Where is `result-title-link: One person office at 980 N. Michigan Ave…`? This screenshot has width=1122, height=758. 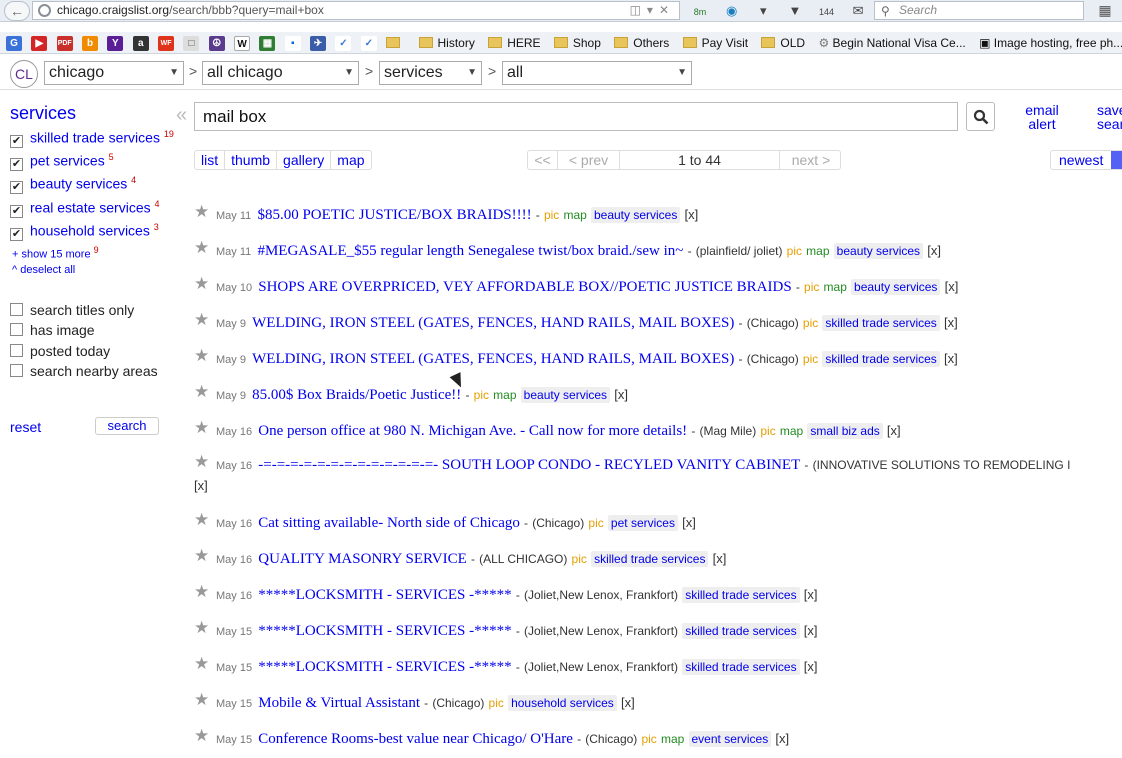
result-title-link: One person office at 980 N. Michigan Ave… is located at coordinates (472, 431).